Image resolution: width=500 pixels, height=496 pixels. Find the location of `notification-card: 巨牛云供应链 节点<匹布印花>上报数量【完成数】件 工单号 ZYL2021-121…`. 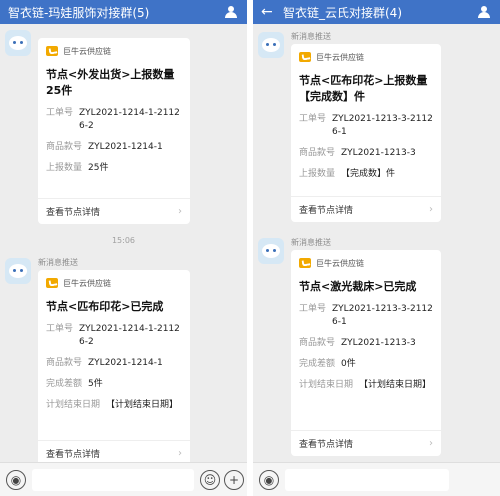

notification-card: 巨牛云供应链 节点<匹布印花>上报数量【完成数】件 工单号 ZYL2021-121… is located at coordinates (366, 133).